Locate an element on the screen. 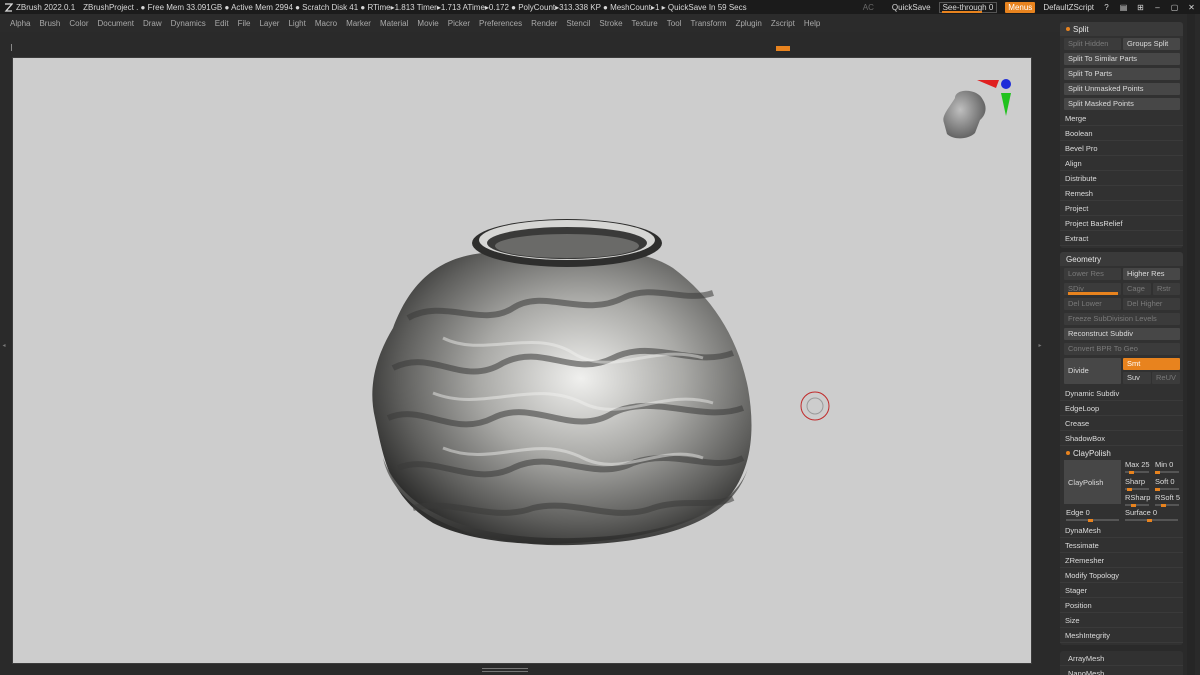 The image size is (1200, 675). default-zscript-button: DefaultZScript is located at coordinates (1068, 7).